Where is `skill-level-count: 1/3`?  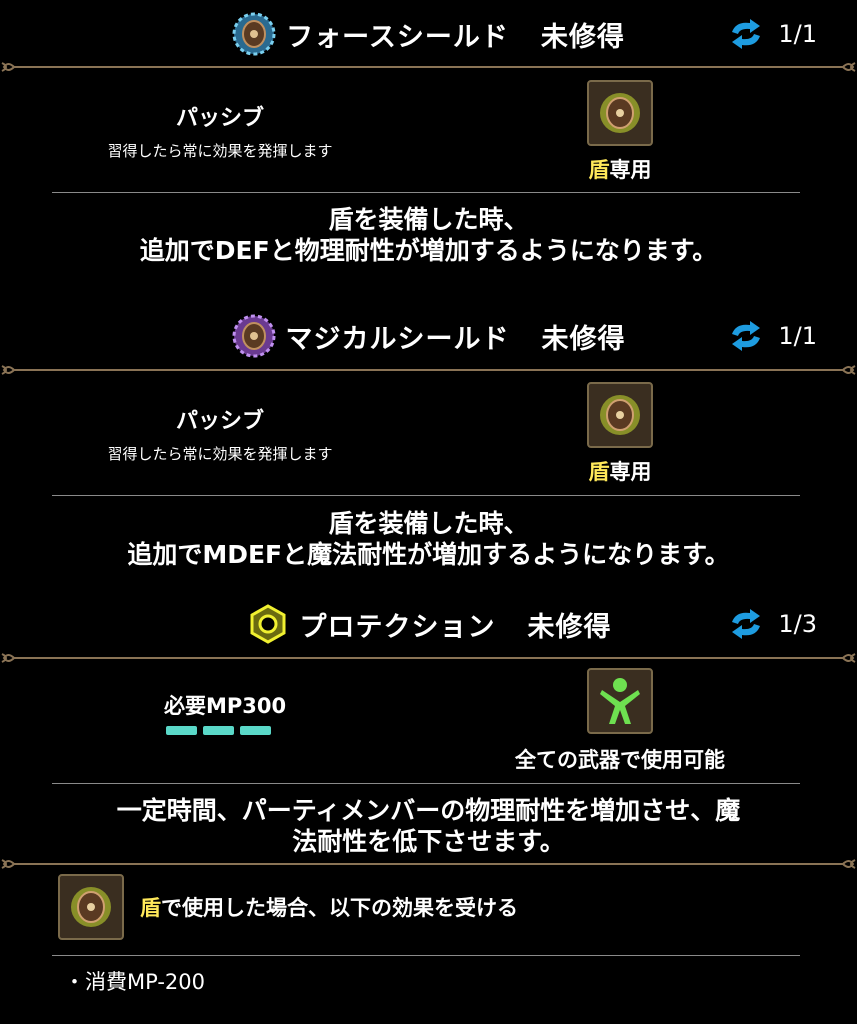
skill-level-count: 1/3 is located at coordinates (797, 624).